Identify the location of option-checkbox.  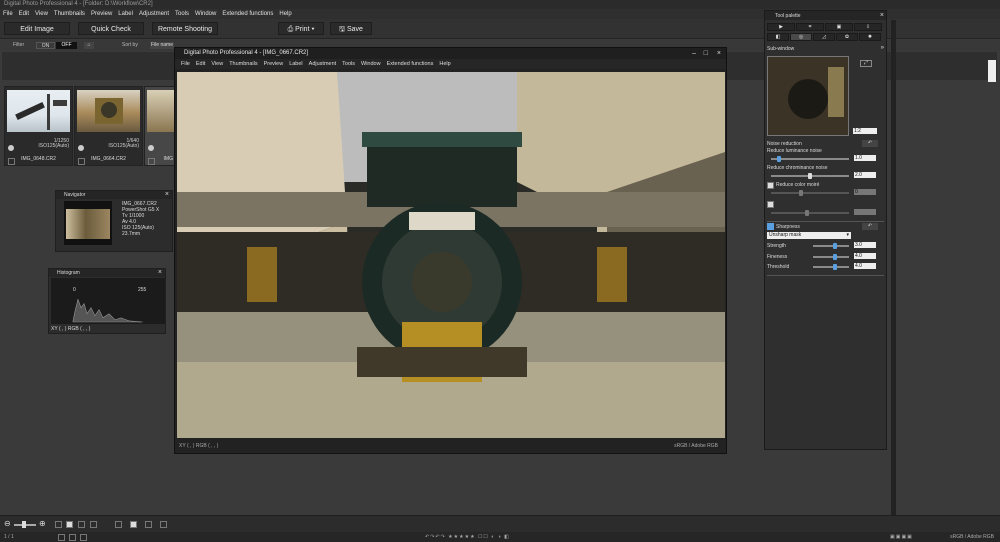
(770, 204).